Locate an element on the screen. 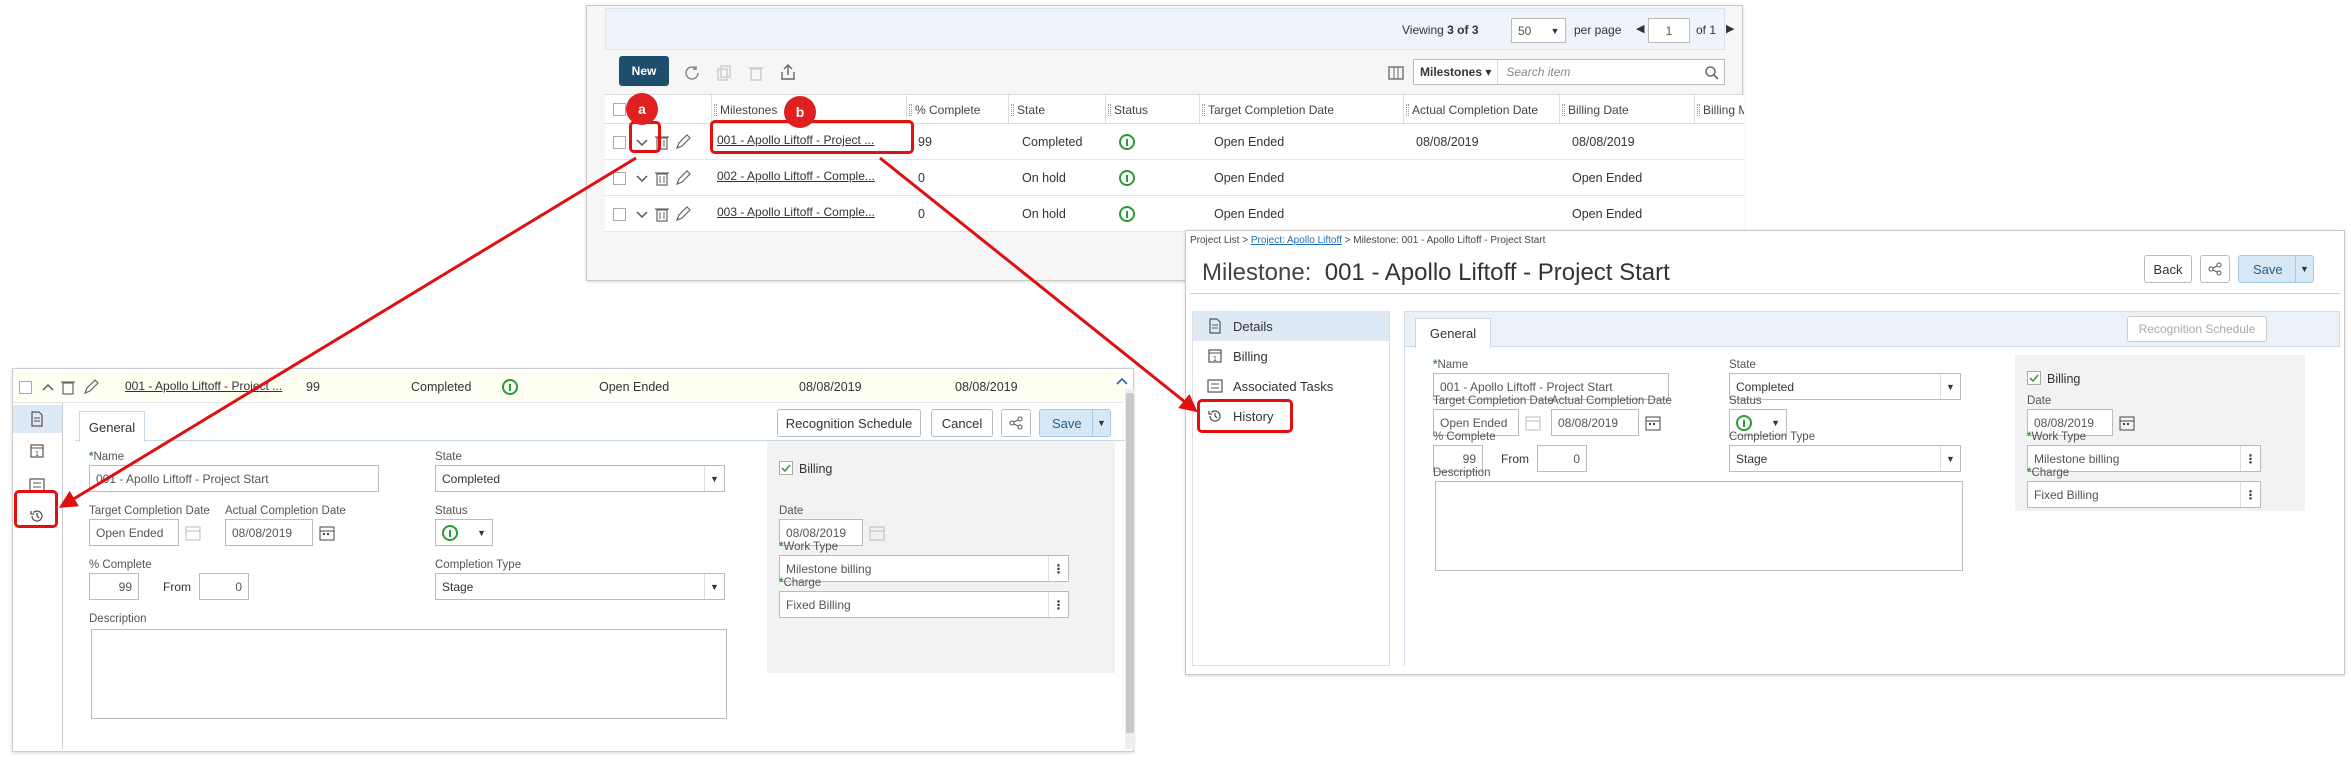 The height and width of the screenshot is (764, 2351). status-select: ▼ is located at coordinates (464, 532).